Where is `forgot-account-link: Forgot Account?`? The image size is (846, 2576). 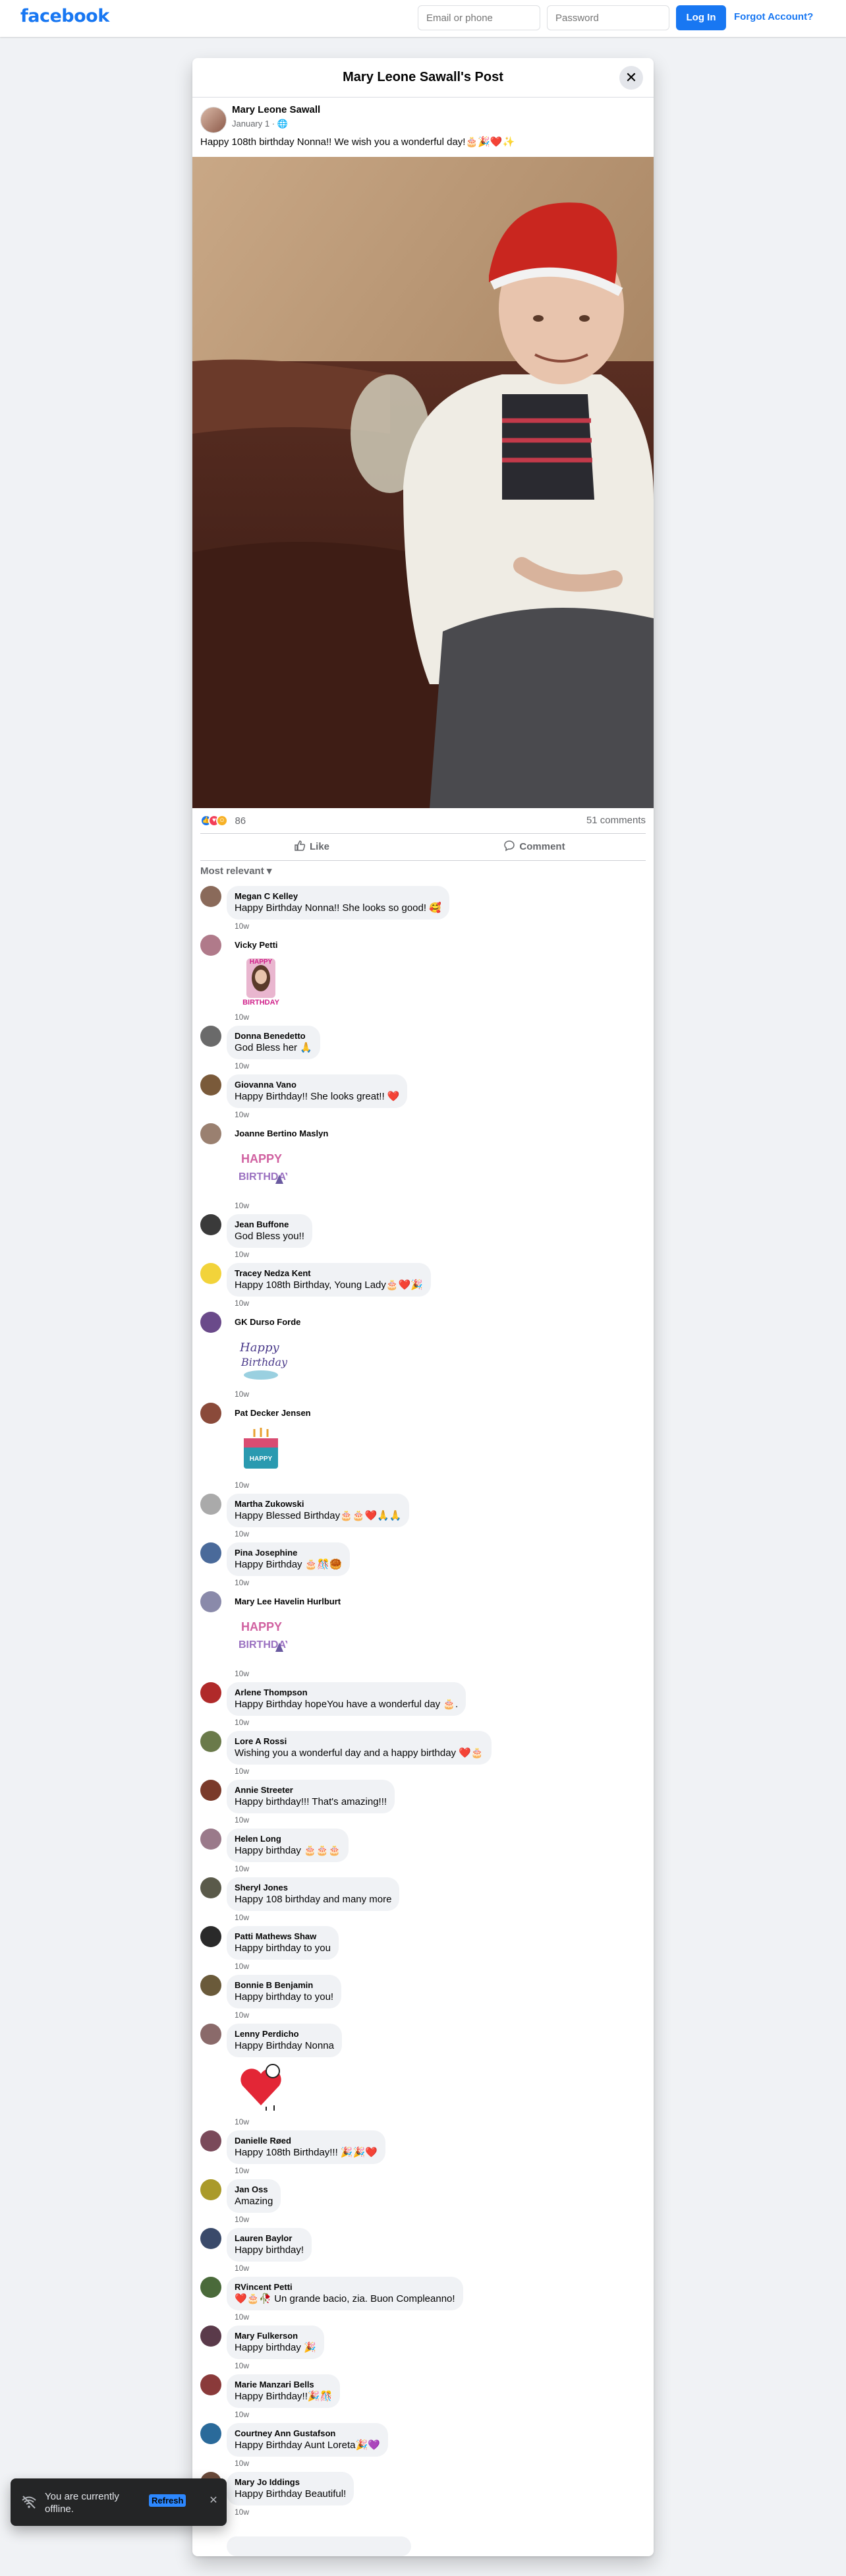 forgot-account-link: Forgot Account? is located at coordinates (773, 16).